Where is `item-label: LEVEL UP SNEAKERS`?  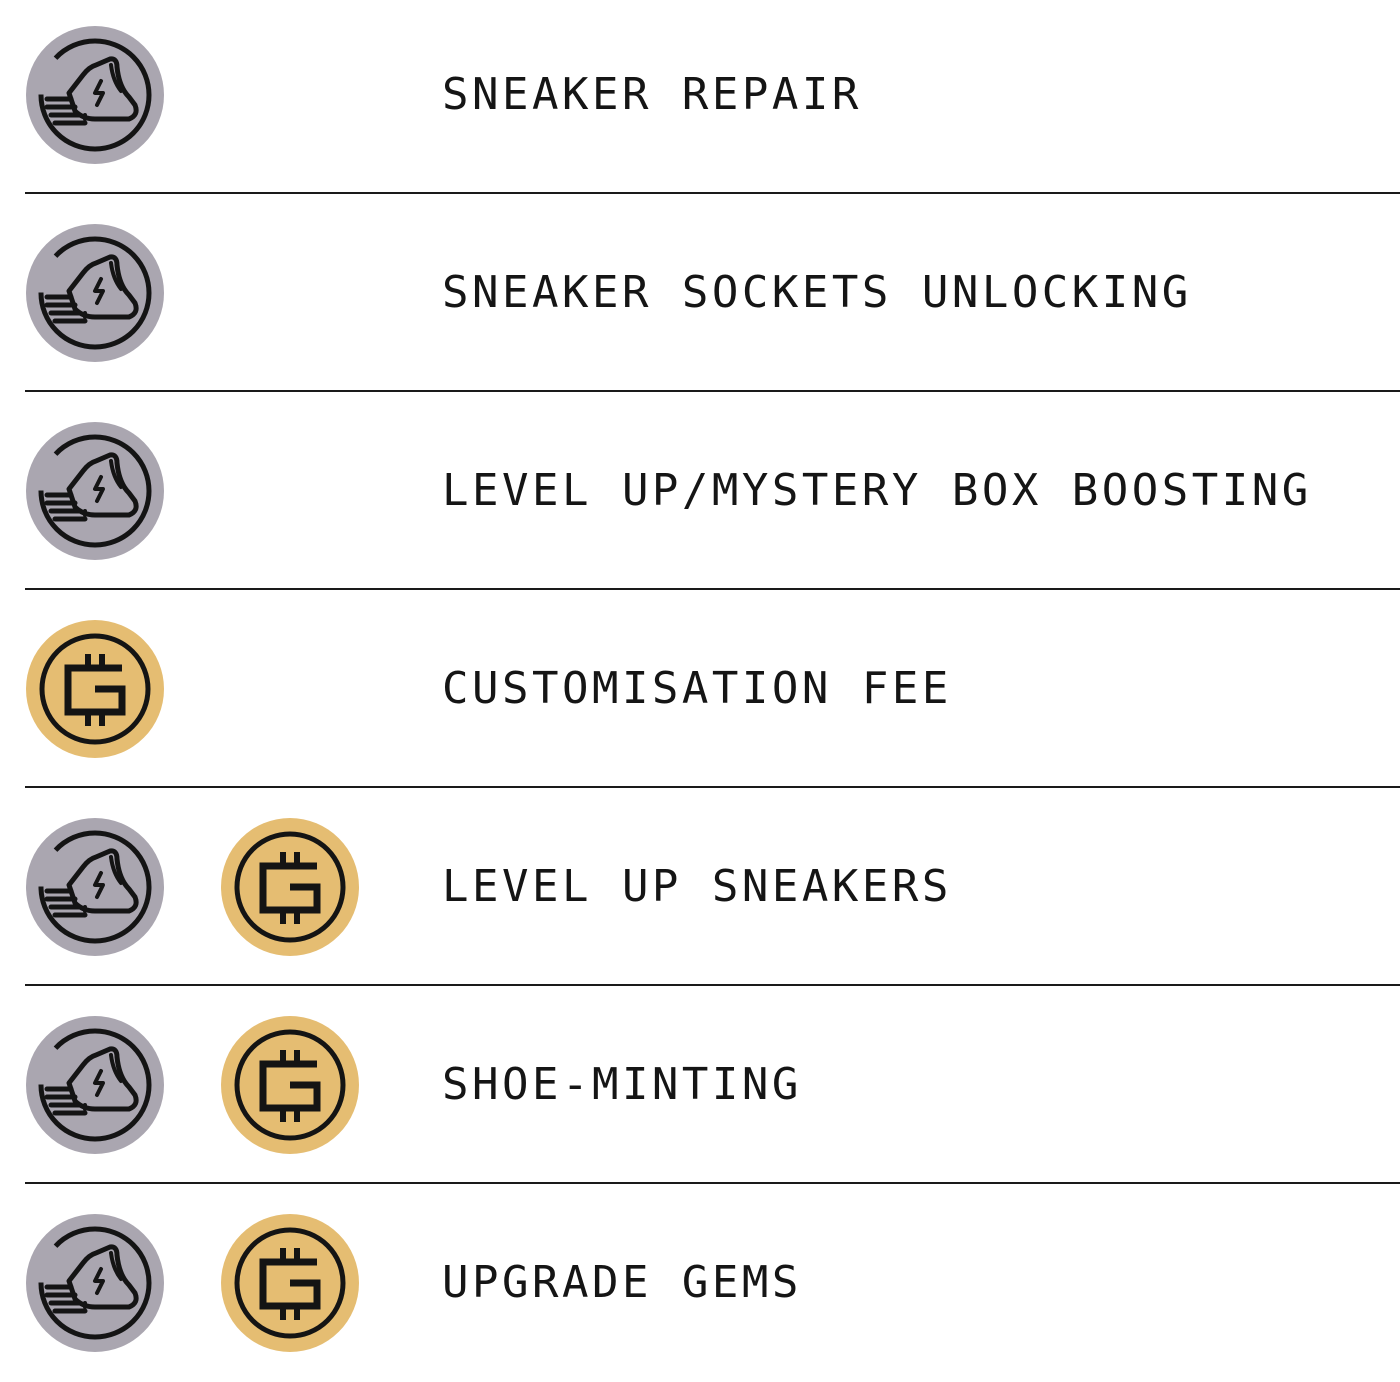 item-label: LEVEL UP SNEAKERS is located at coordinates (697, 886).